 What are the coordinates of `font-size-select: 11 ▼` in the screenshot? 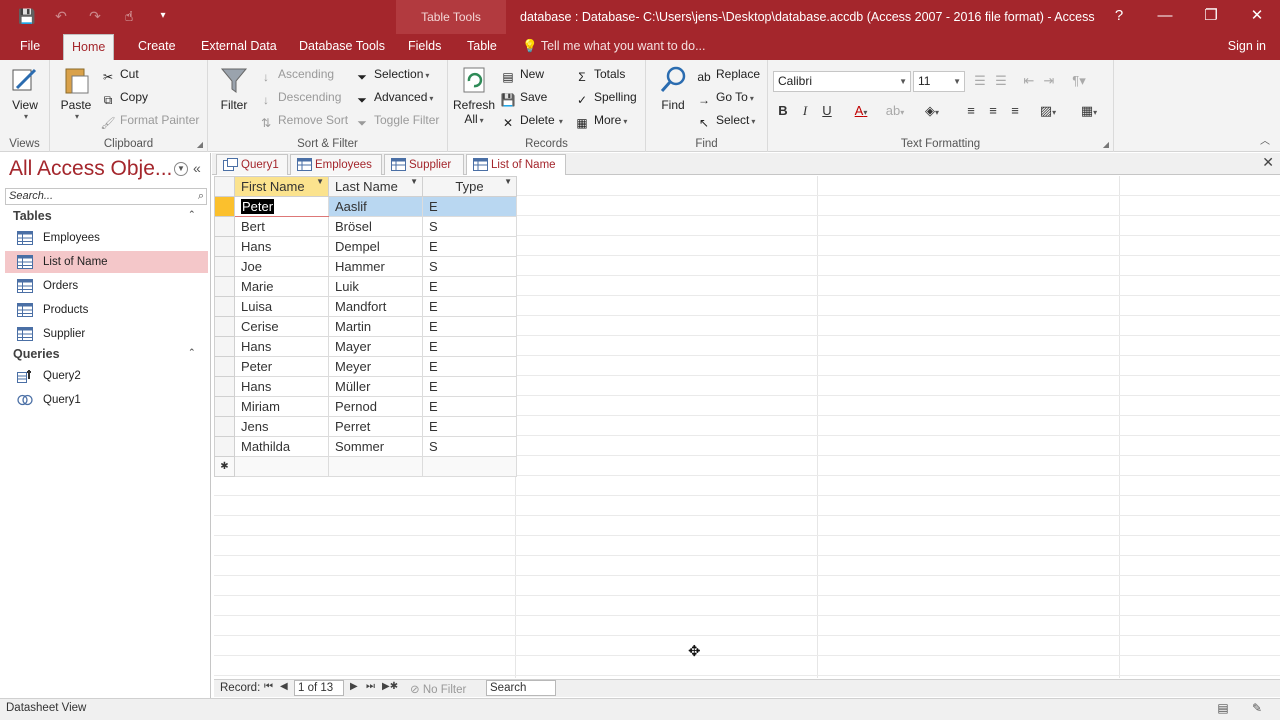 It's located at (939, 81).